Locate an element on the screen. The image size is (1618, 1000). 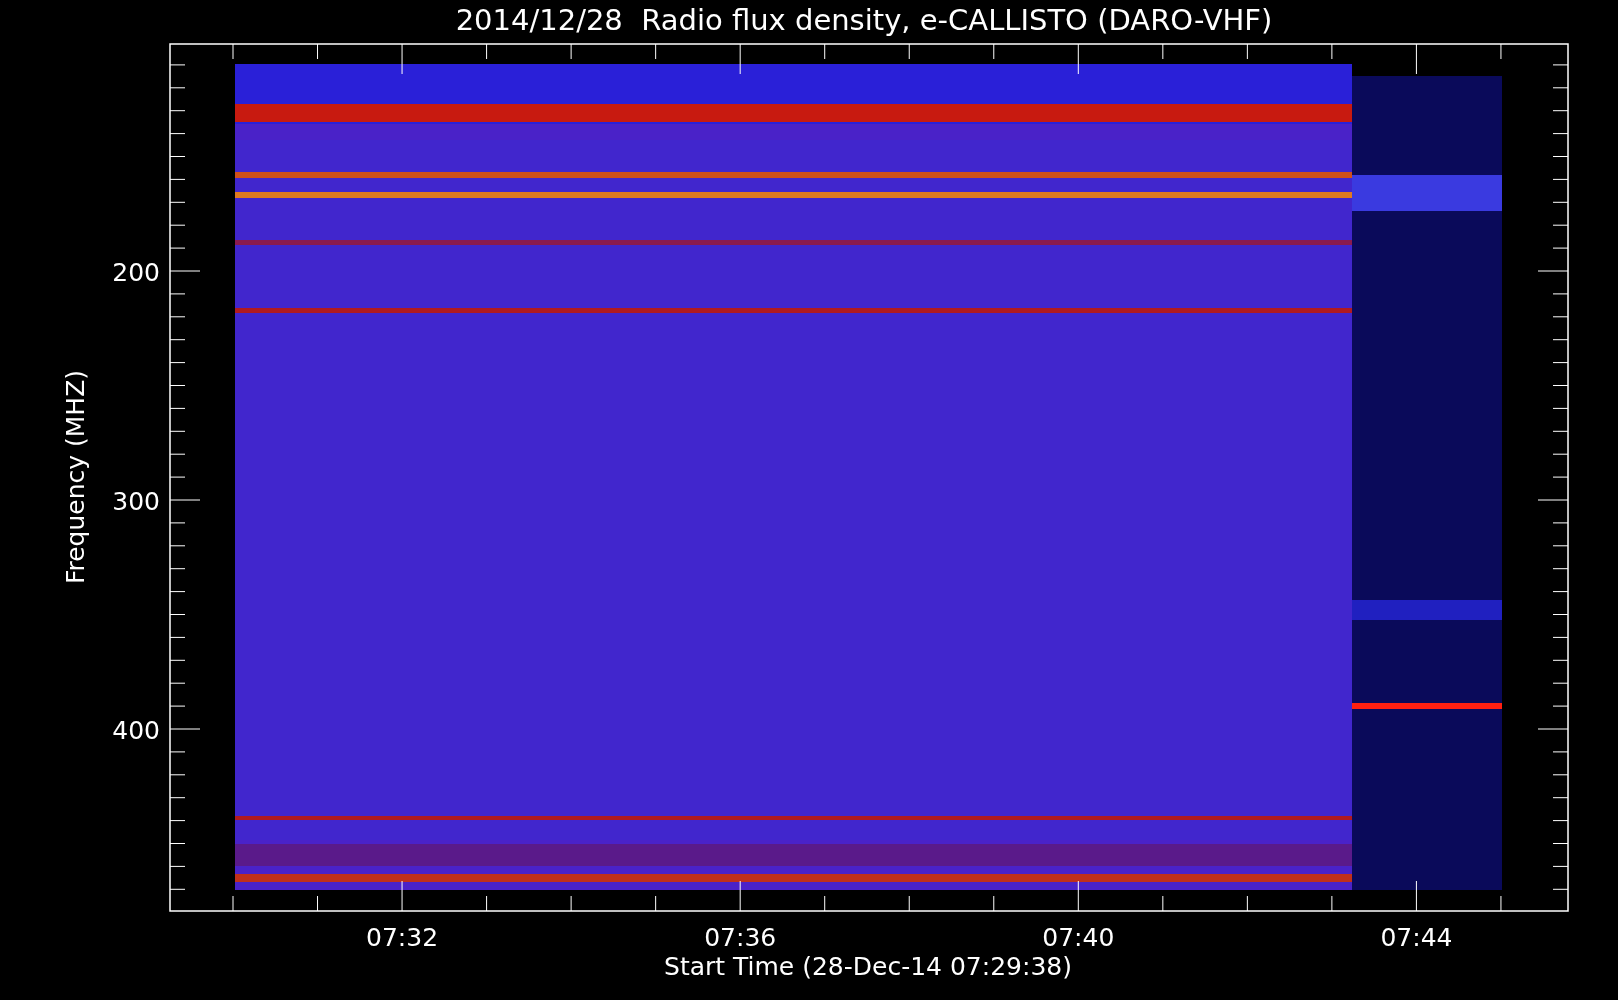
tick-label: 07:32 is located at coordinates (402, 937).